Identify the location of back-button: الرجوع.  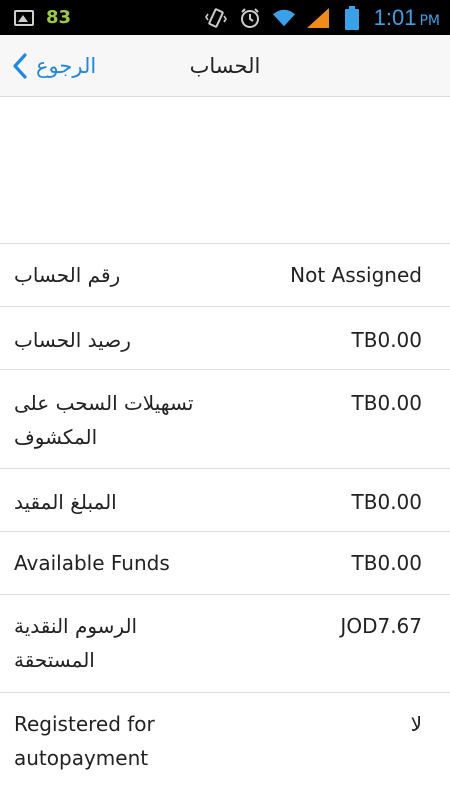
(54, 66).